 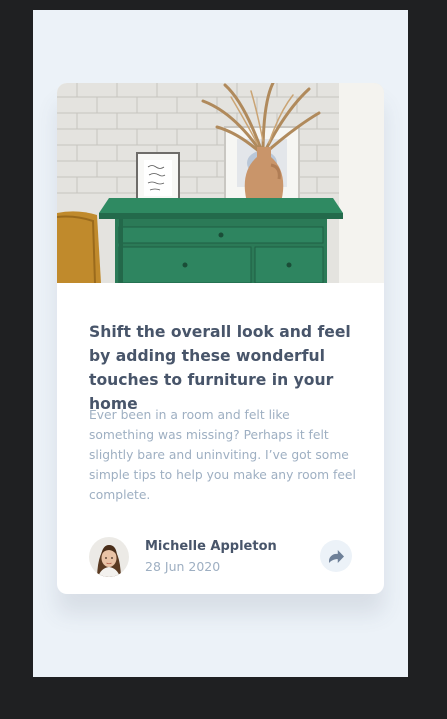 I want to click on author-name: Michelle Appleton, so click(x=211, y=546).